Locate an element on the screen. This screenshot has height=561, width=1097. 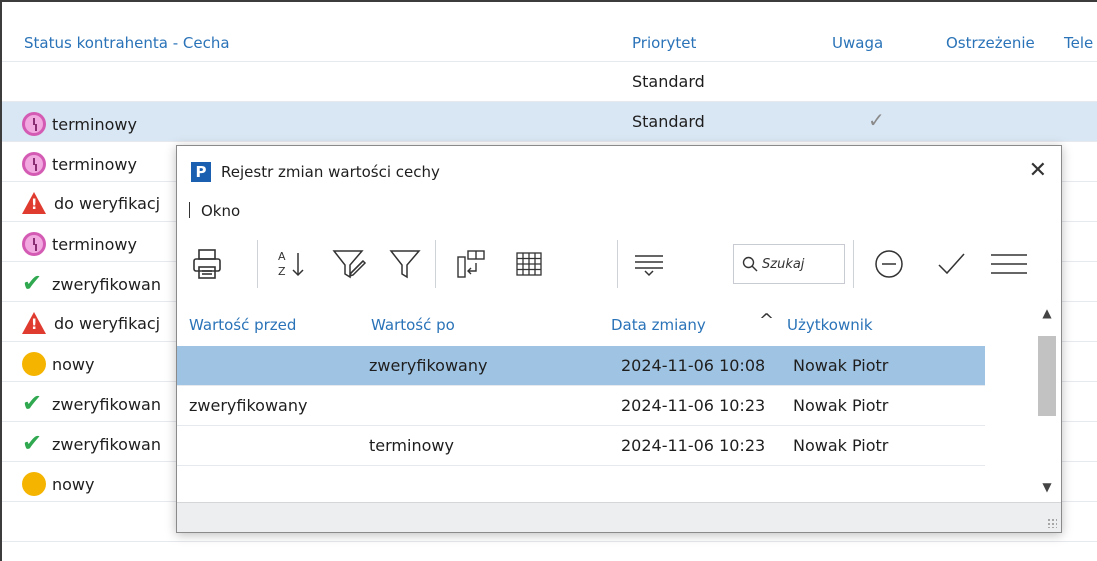
clear-icon is located at coordinates (889, 264).